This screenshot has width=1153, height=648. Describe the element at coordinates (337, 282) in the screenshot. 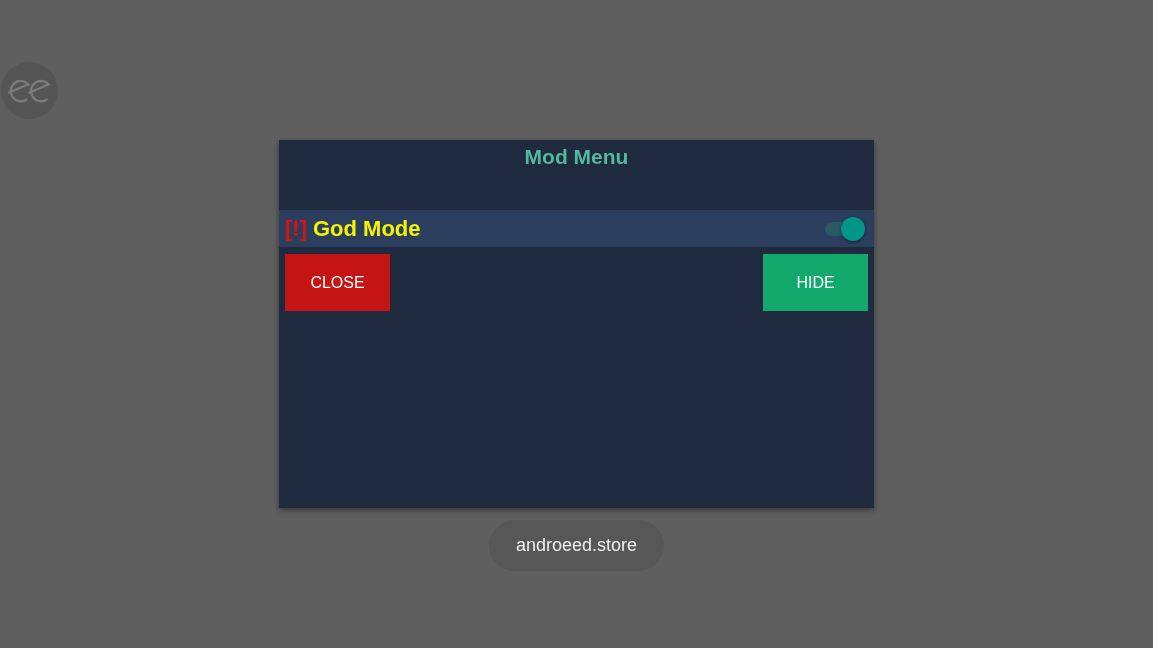

I see `close-button: CLOSE` at that location.